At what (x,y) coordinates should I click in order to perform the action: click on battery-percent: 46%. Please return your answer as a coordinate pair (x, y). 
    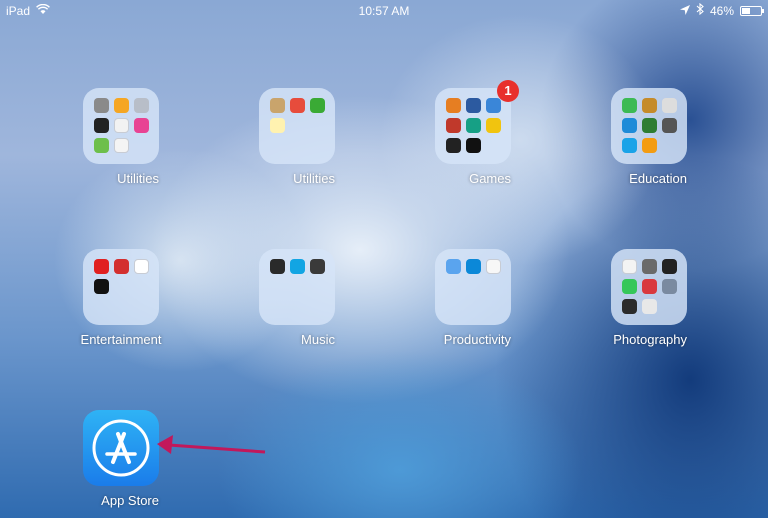
    Looking at the image, I should click on (721, 11).